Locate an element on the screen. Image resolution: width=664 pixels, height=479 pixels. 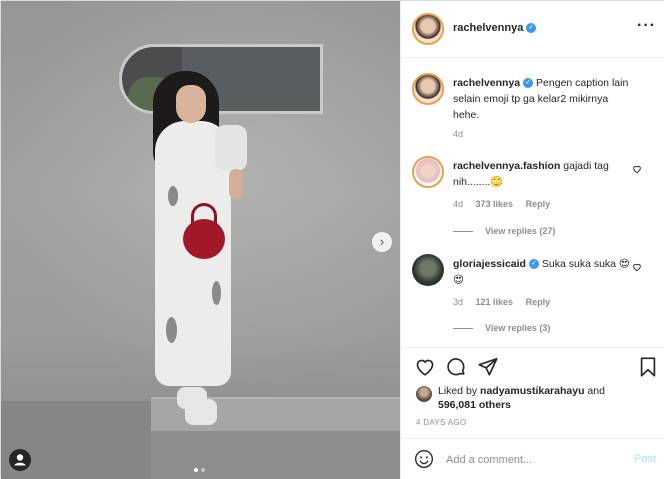
add-comment-bar: Post is located at coordinates (532, 458).